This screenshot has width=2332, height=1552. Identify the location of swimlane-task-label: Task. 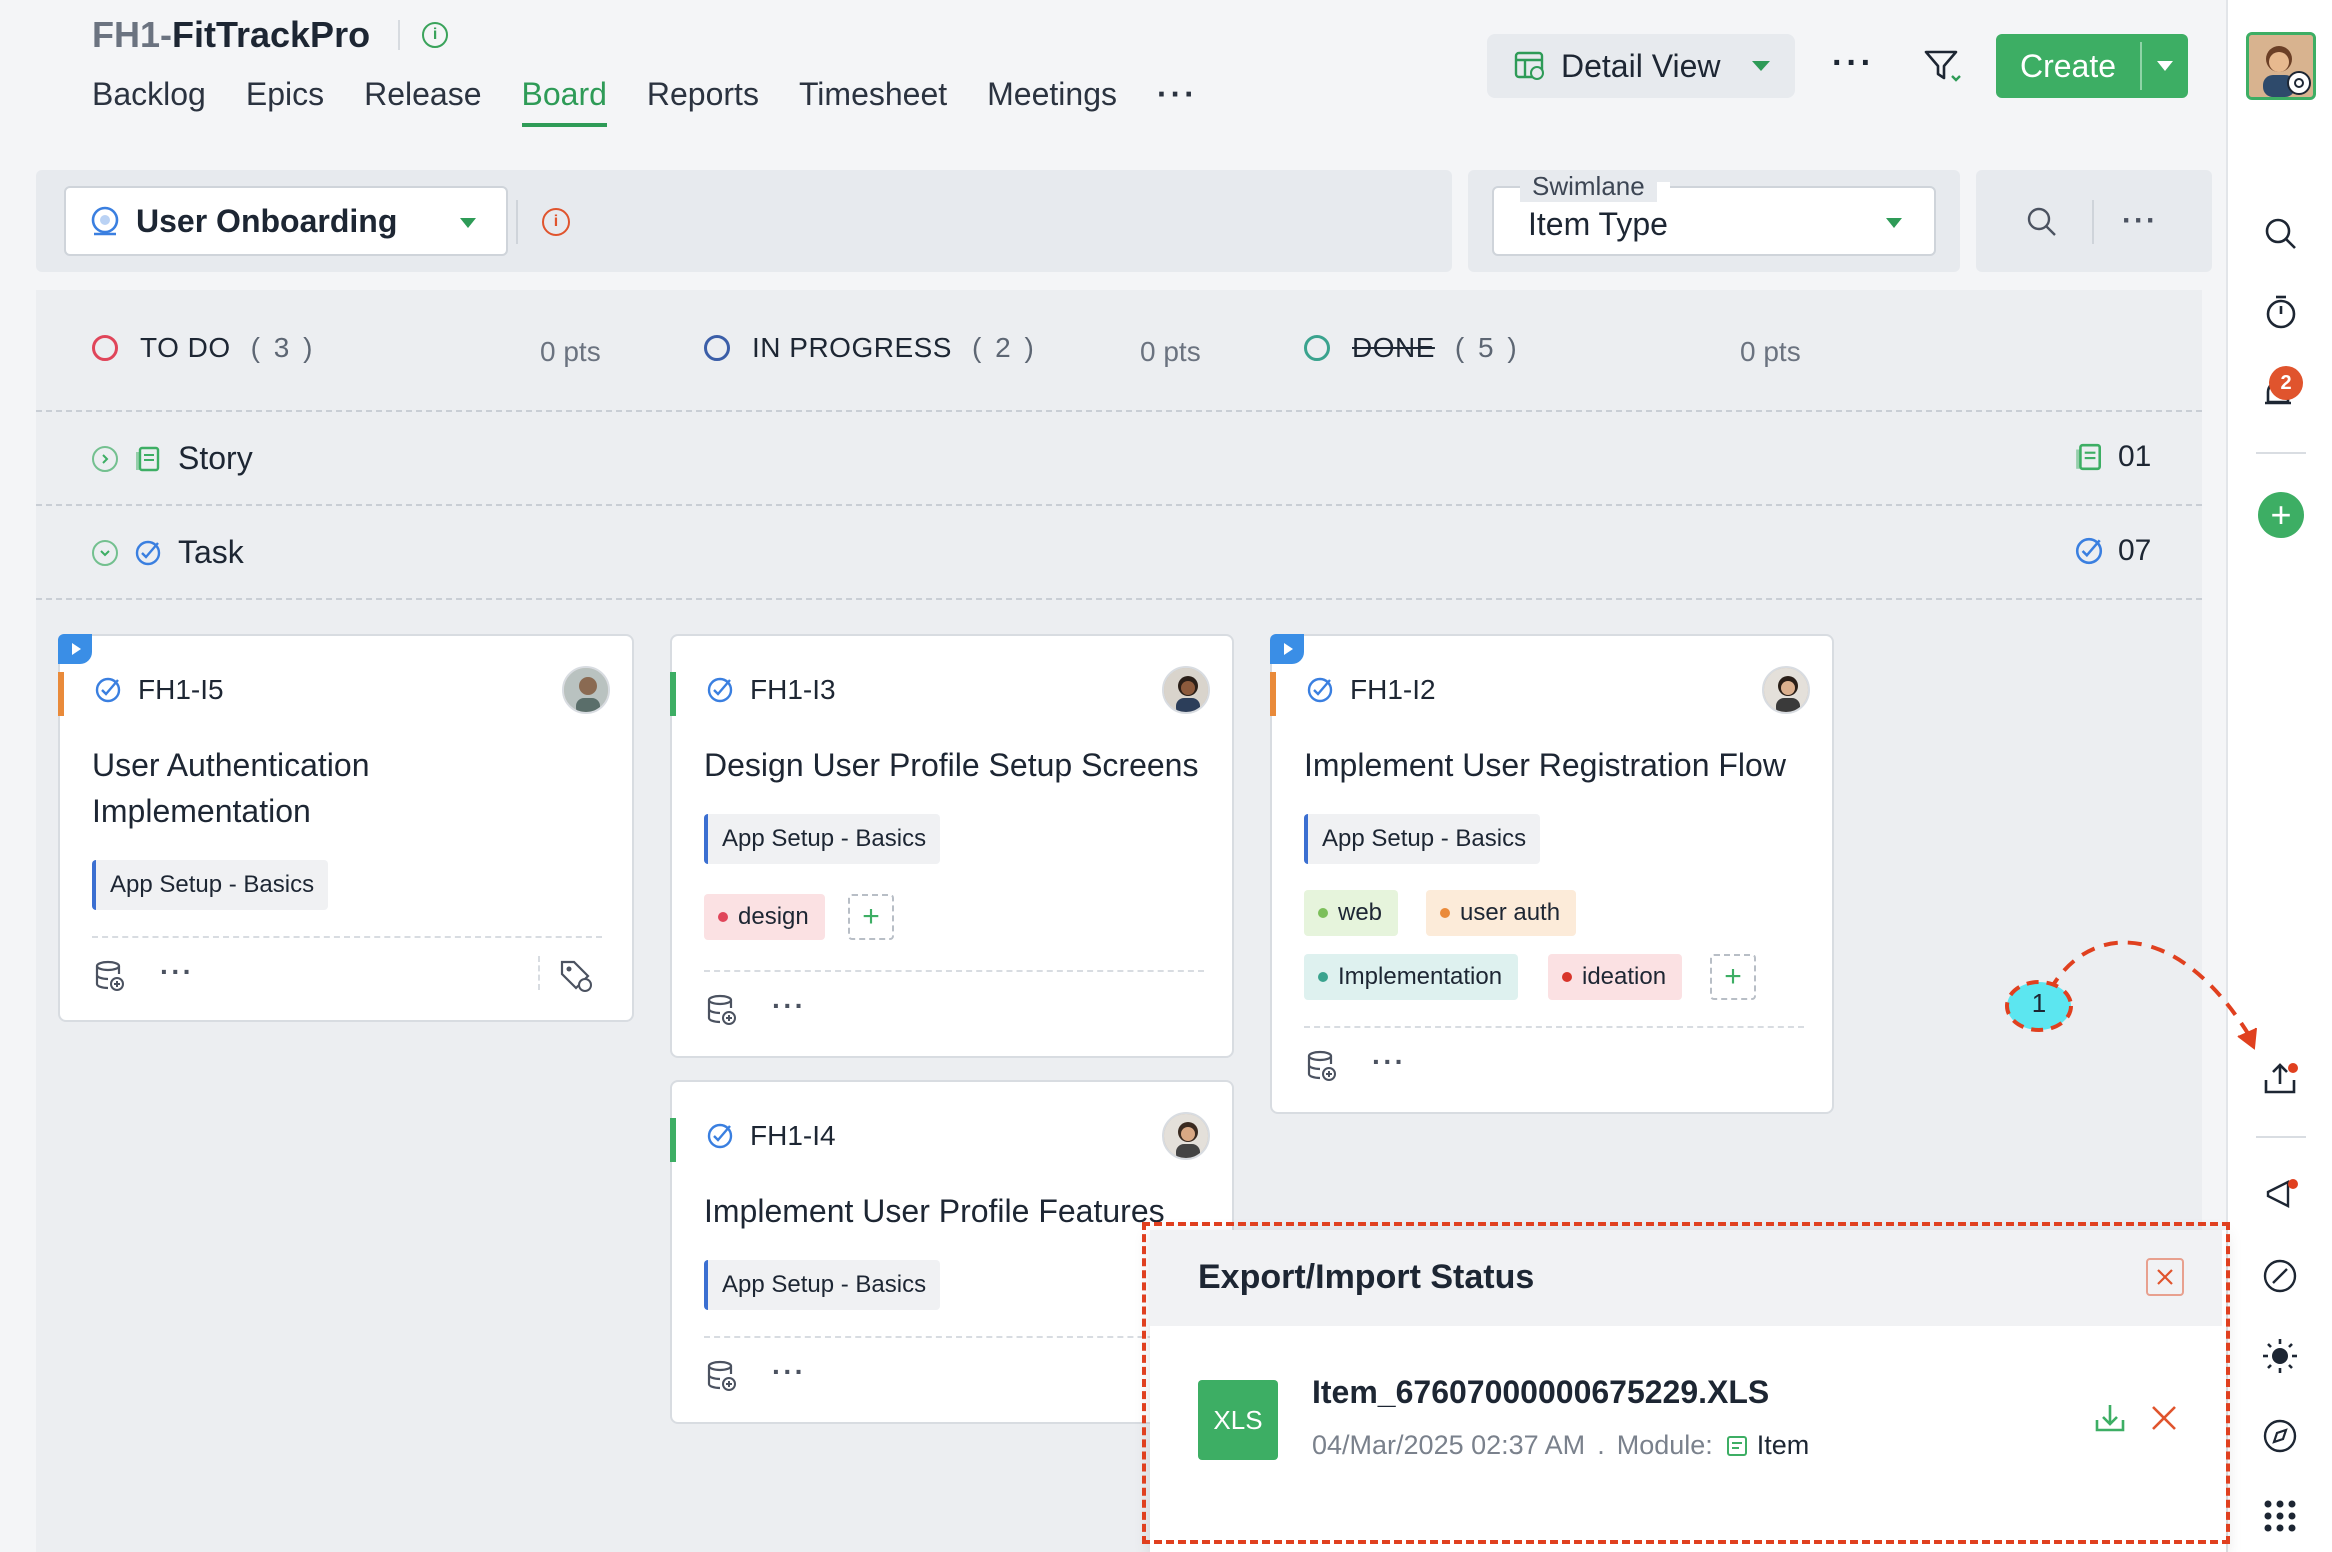
(168, 552).